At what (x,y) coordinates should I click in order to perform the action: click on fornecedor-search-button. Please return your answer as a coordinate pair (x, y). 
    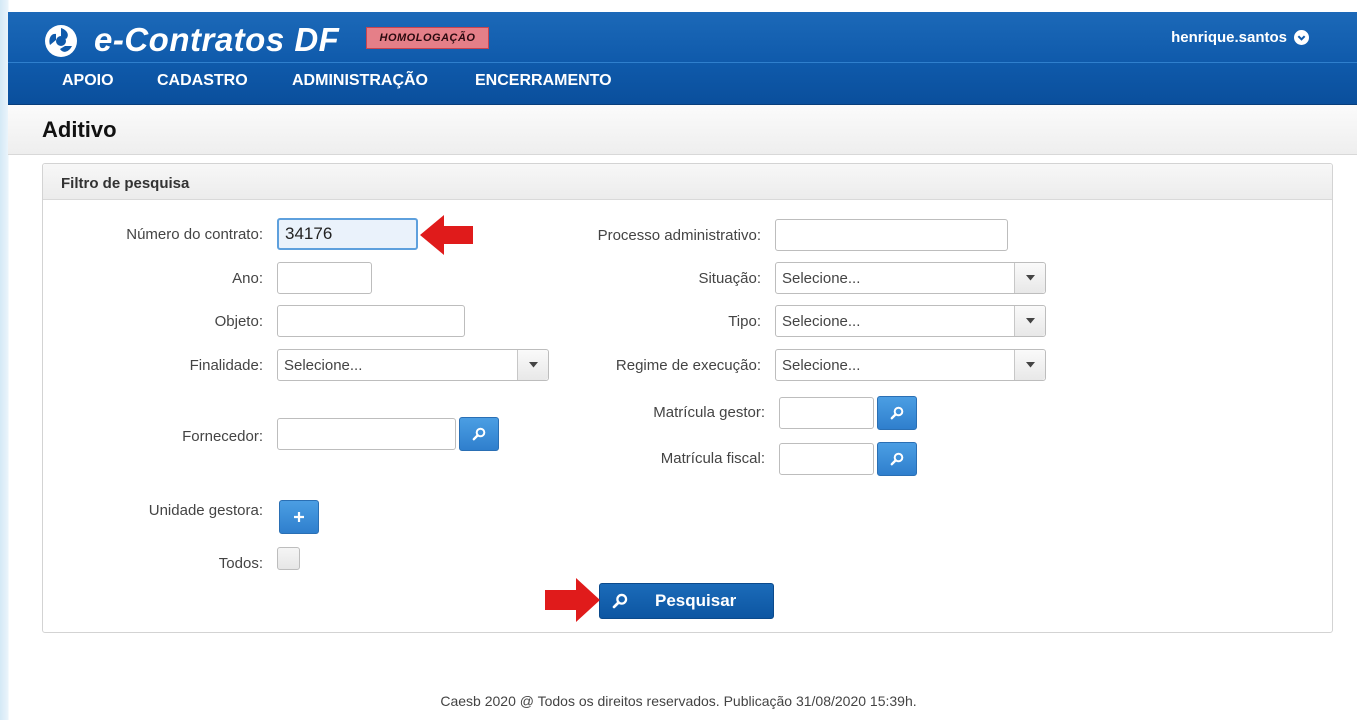
    Looking at the image, I should click on (479, 434).